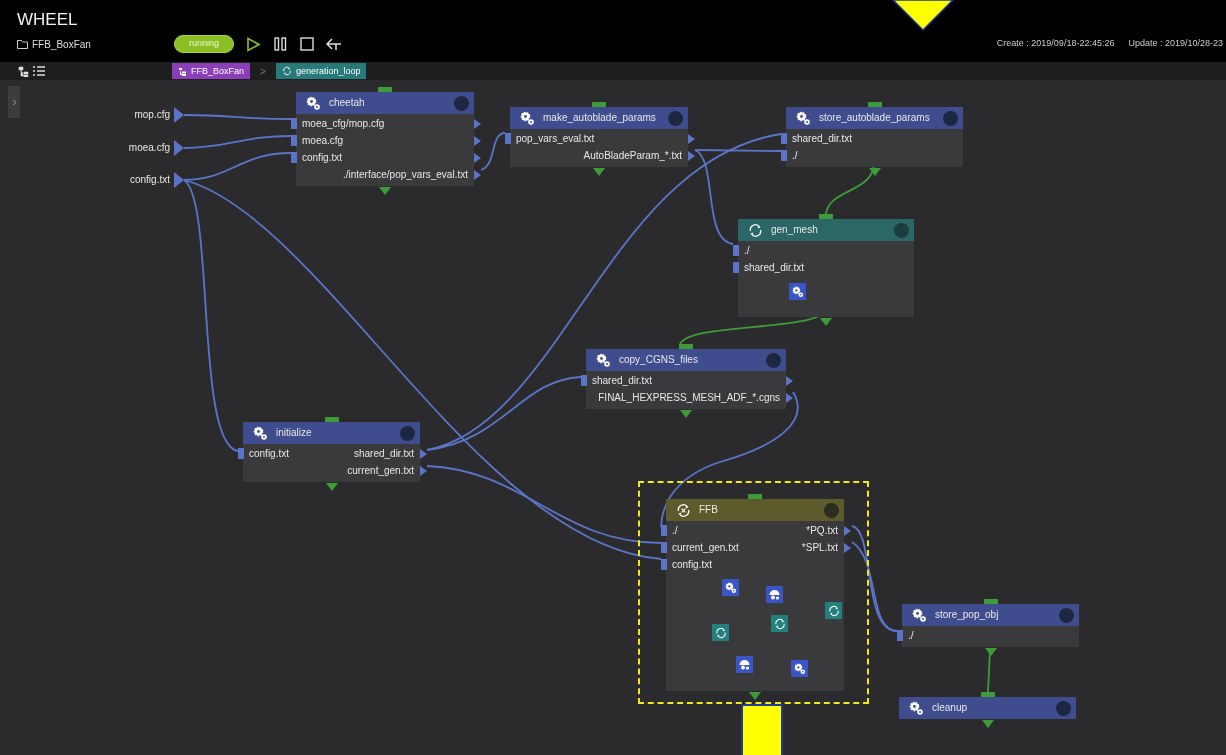  What do you see at coordinates (632, 155) in the screenshot?
I see `port-label: AutoBladeParam_*.txt` at bounding box center [632, 155].